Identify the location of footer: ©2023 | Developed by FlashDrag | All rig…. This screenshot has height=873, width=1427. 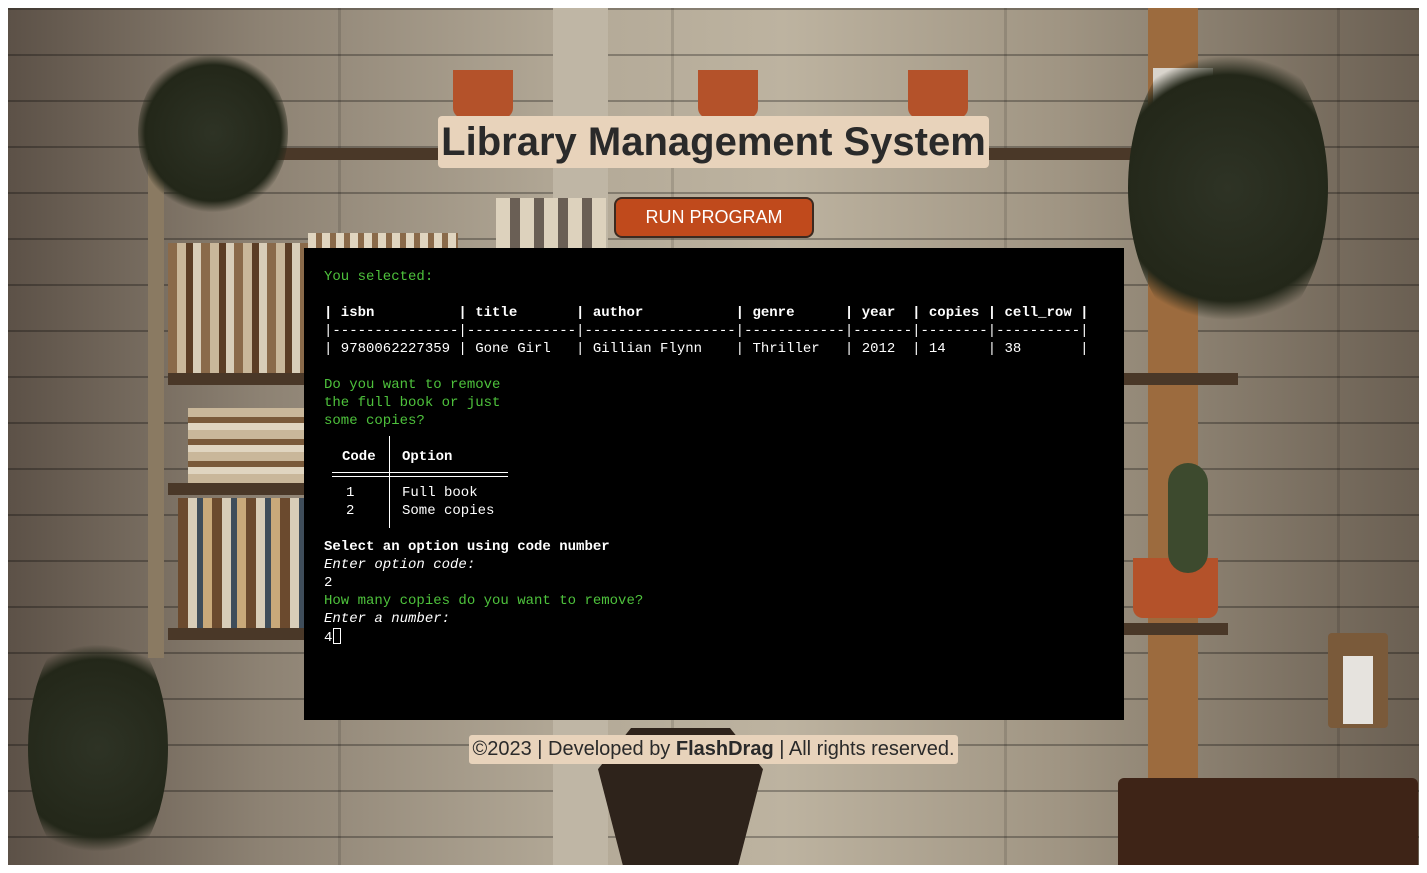
(713, 749).